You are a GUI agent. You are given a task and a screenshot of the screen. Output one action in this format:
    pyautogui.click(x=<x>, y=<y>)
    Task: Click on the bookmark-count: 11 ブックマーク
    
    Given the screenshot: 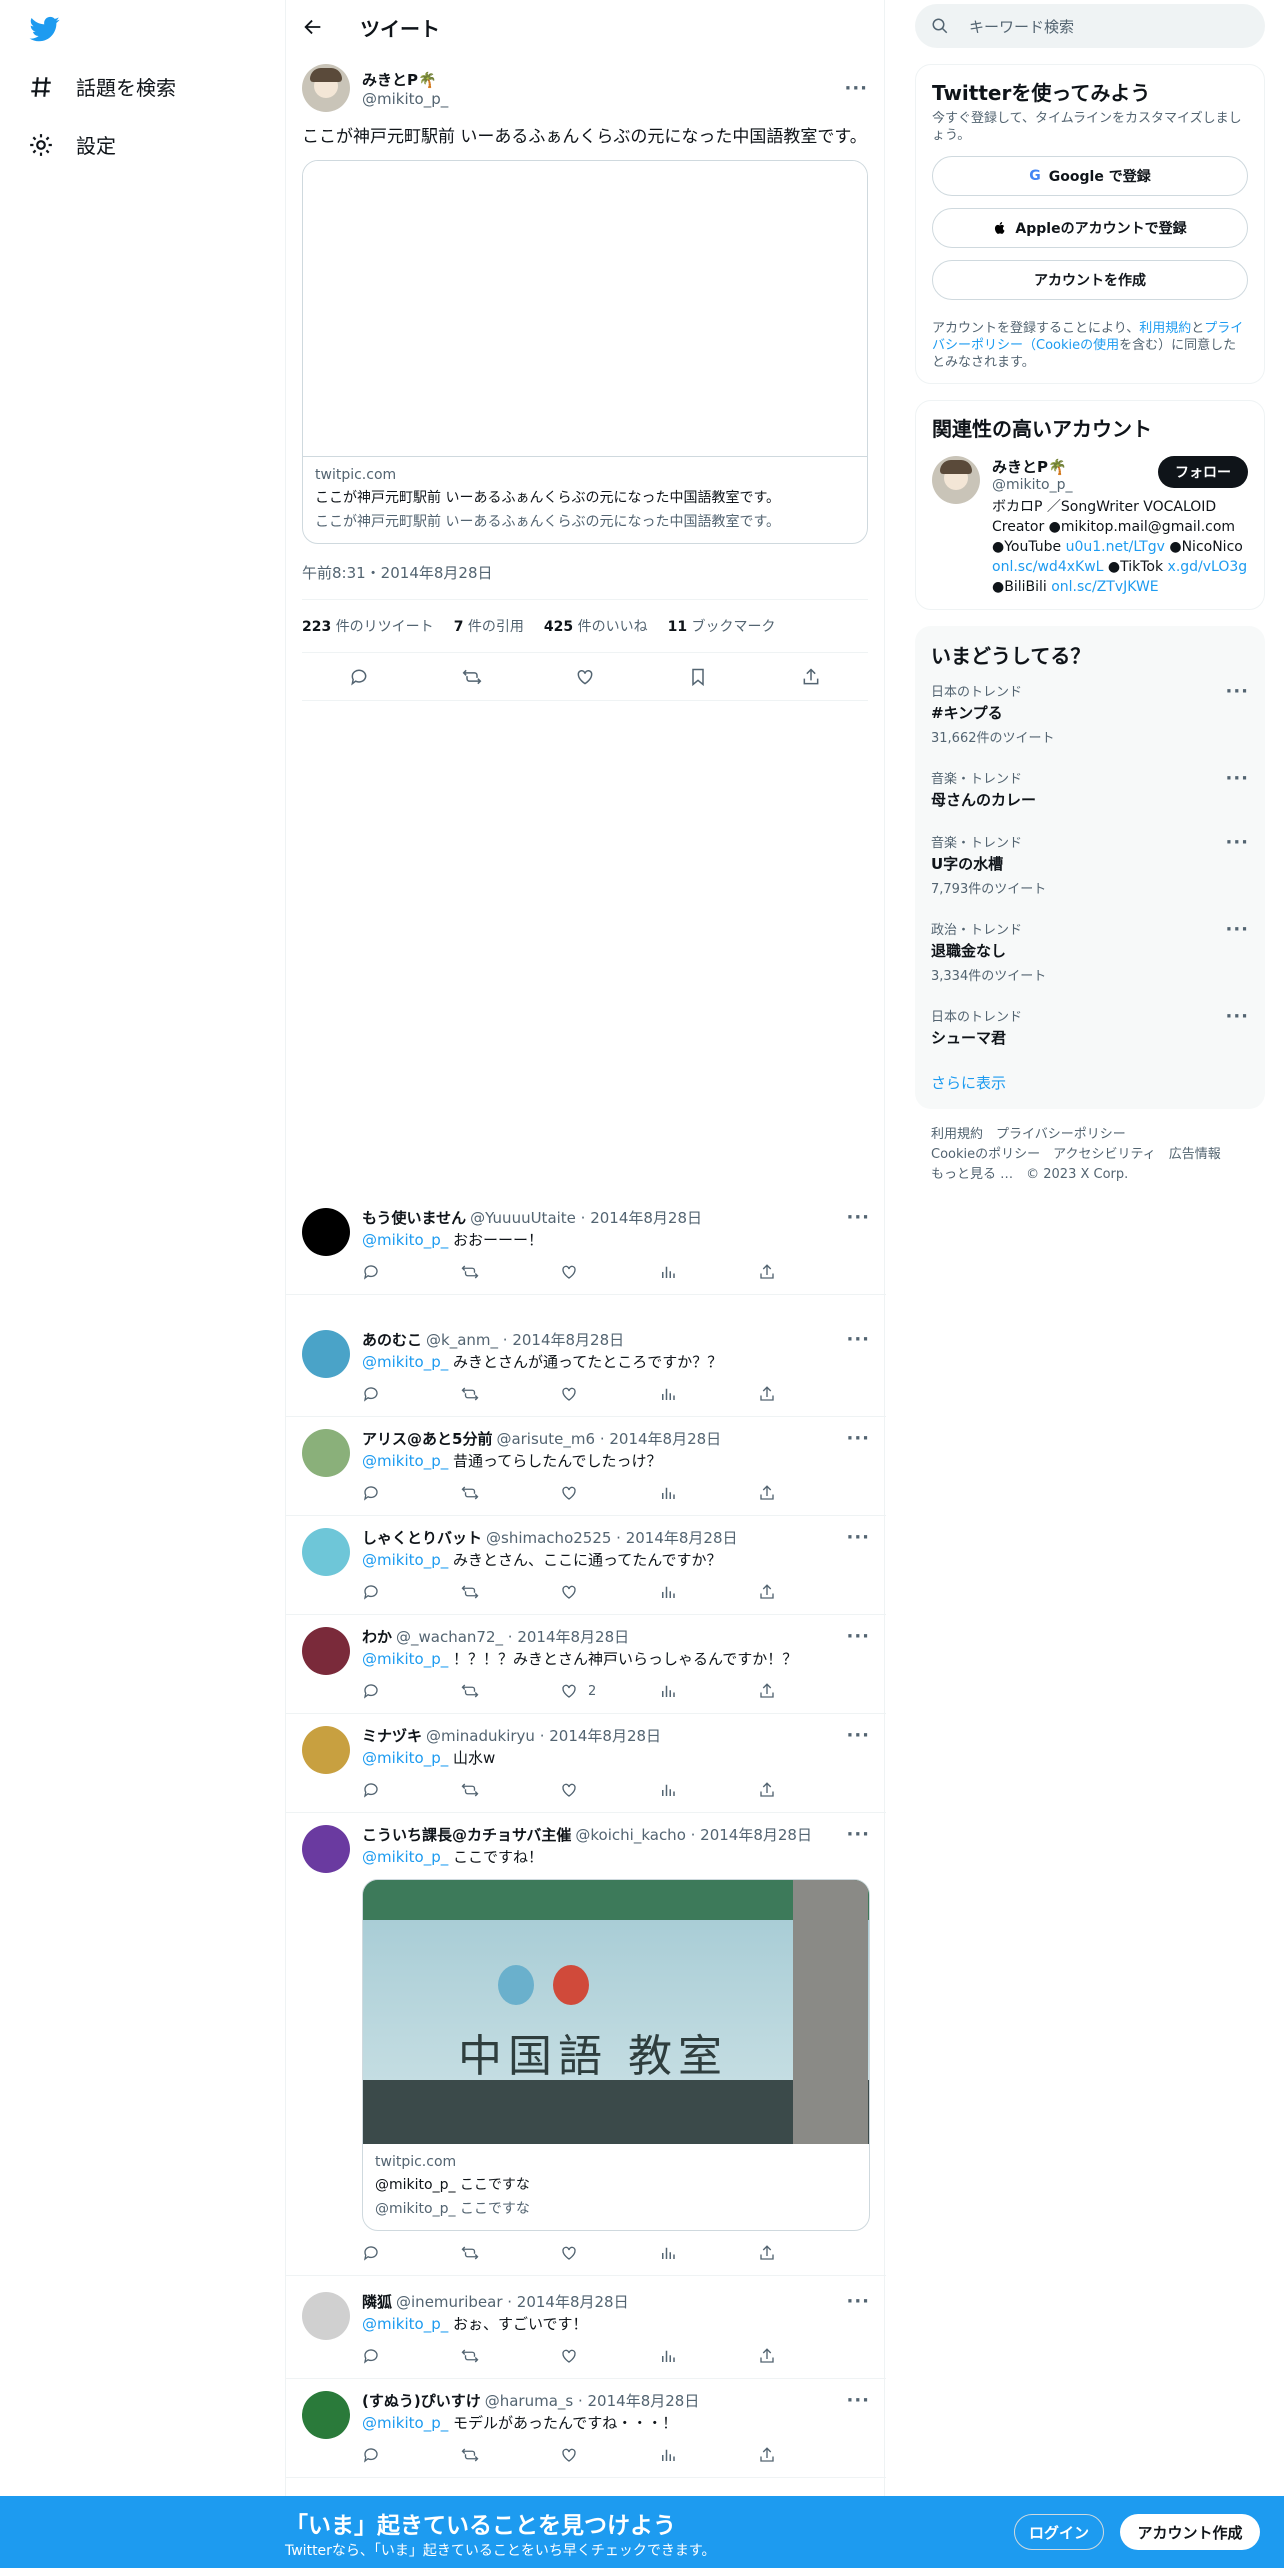 What is the action you would take?
    pyautogui.click(x=722, y=626)
    